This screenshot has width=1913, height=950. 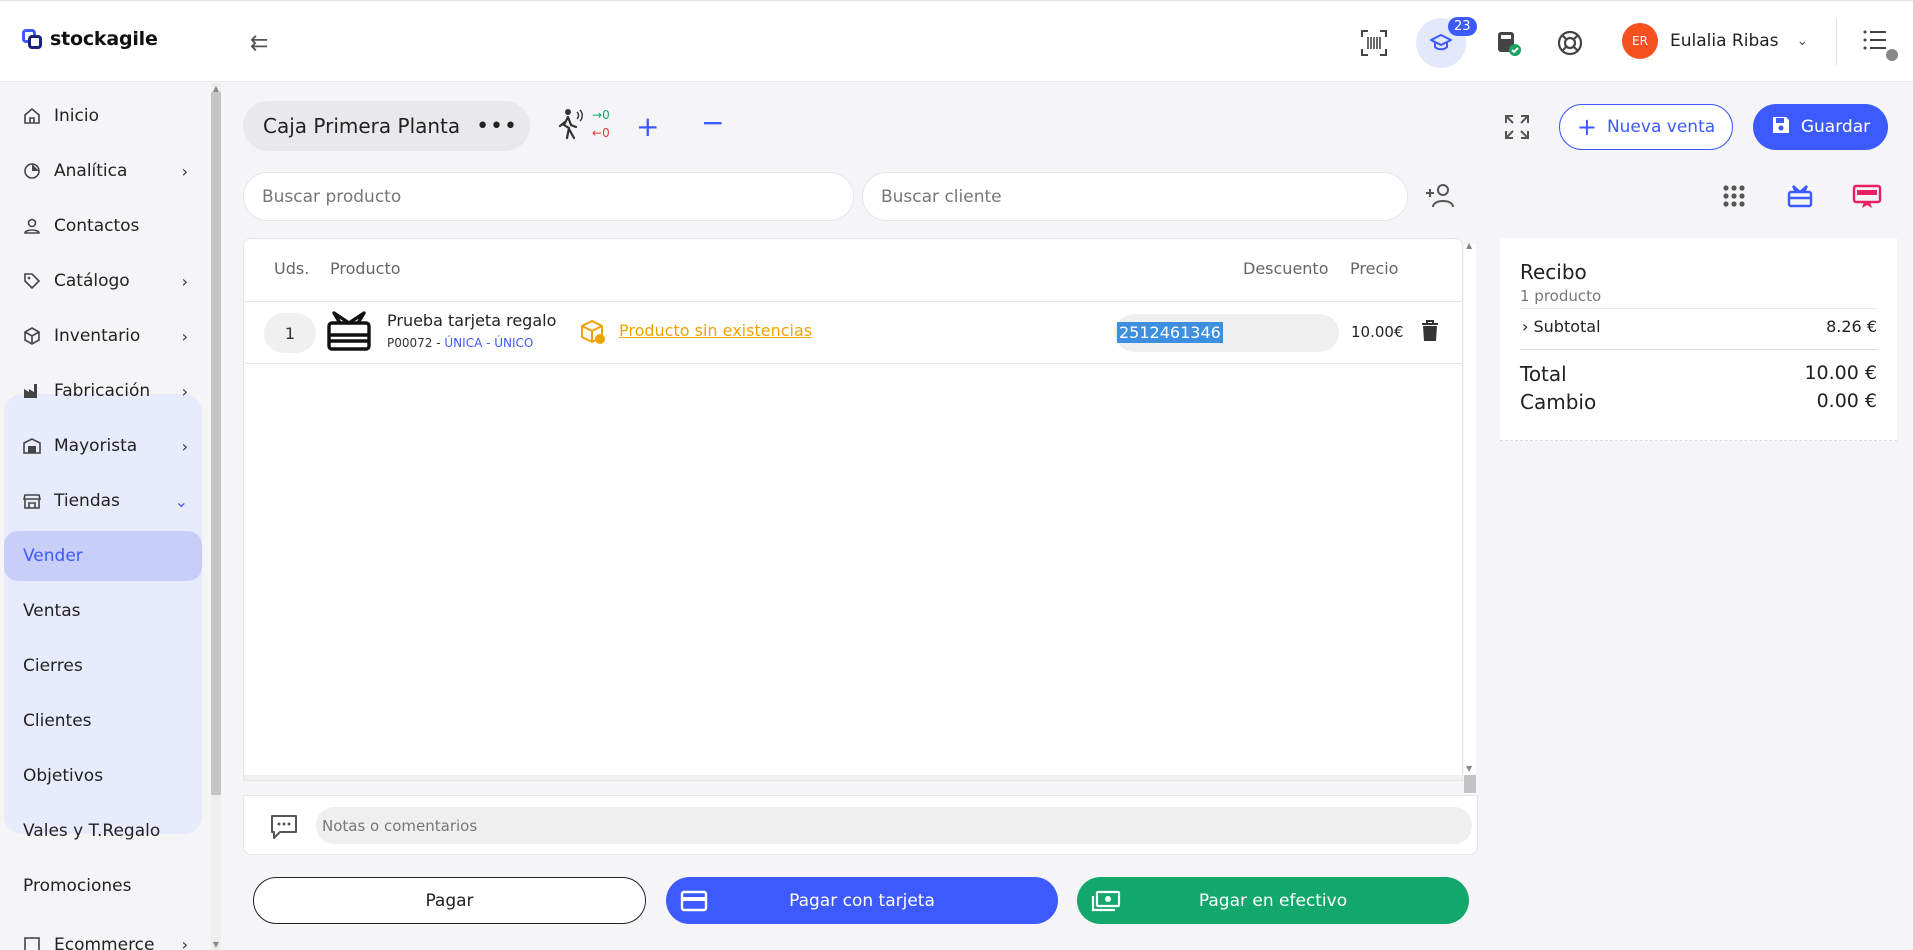 I want to click on sidebar-item-label: Tiendas, so click(x=87, y=501).